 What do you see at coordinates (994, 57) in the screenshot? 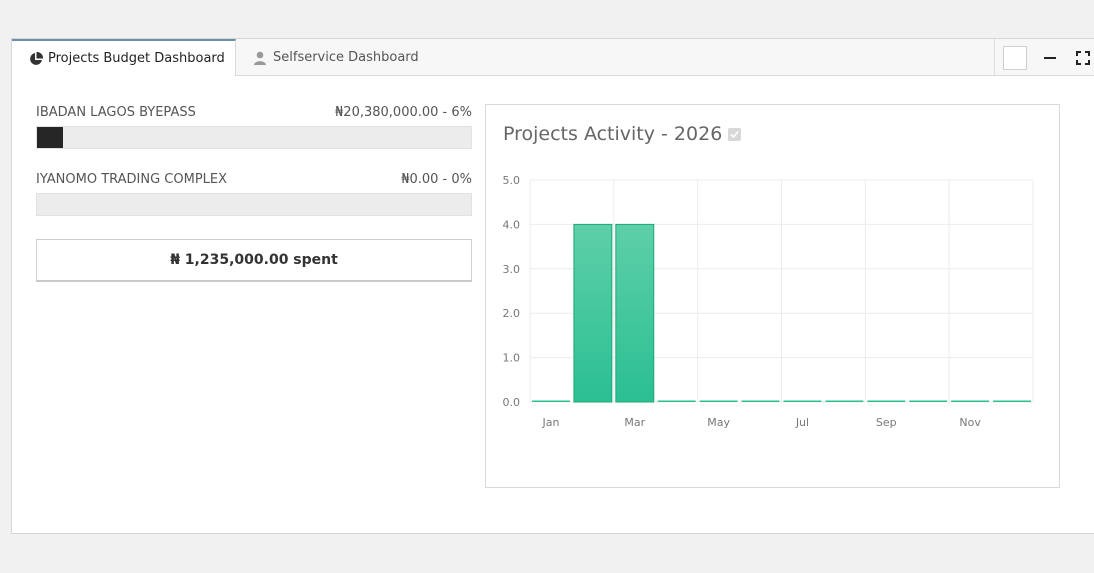
I see `divider` at bounding box center [994, 57].